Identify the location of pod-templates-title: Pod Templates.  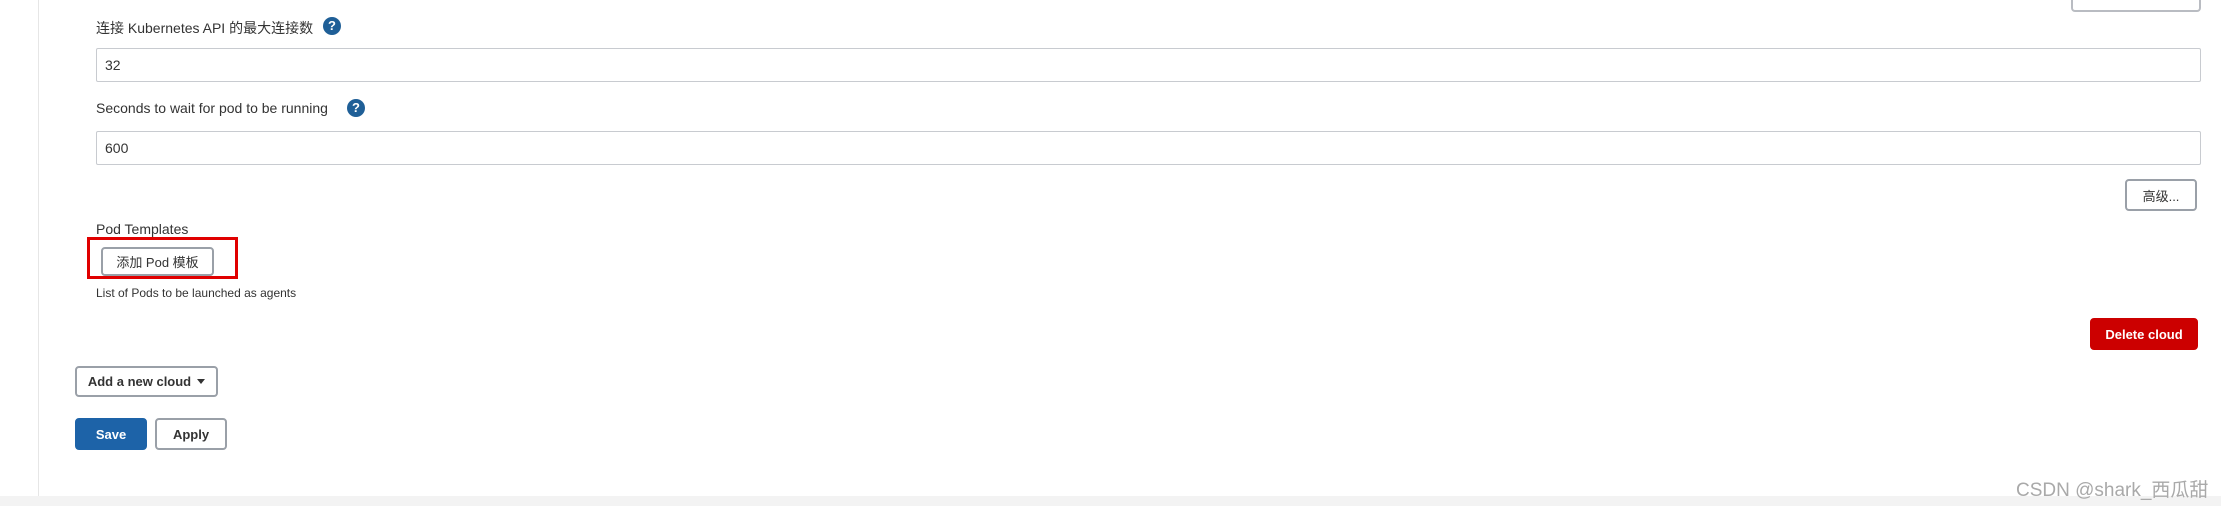
(142, 229).